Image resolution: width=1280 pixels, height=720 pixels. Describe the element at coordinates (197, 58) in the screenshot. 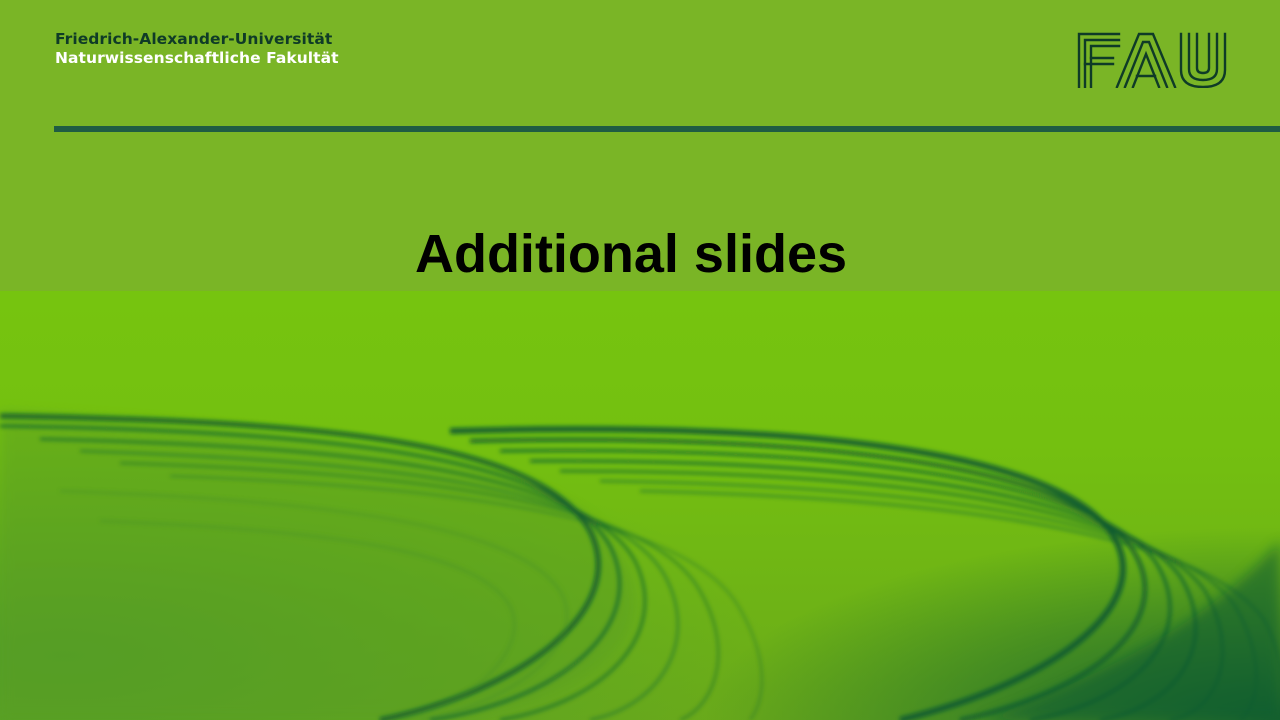

I see `faculty-name: Naturwissenschaftliche Fakultät` at that location.